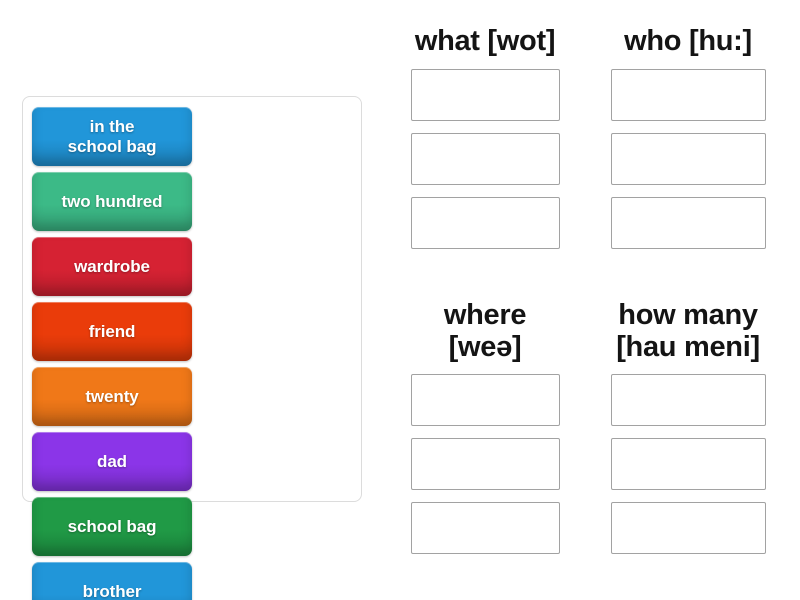 The width and height of the screenshot is (800, 600). I want to click on word-tile: wardrobe, so click(112, 266).